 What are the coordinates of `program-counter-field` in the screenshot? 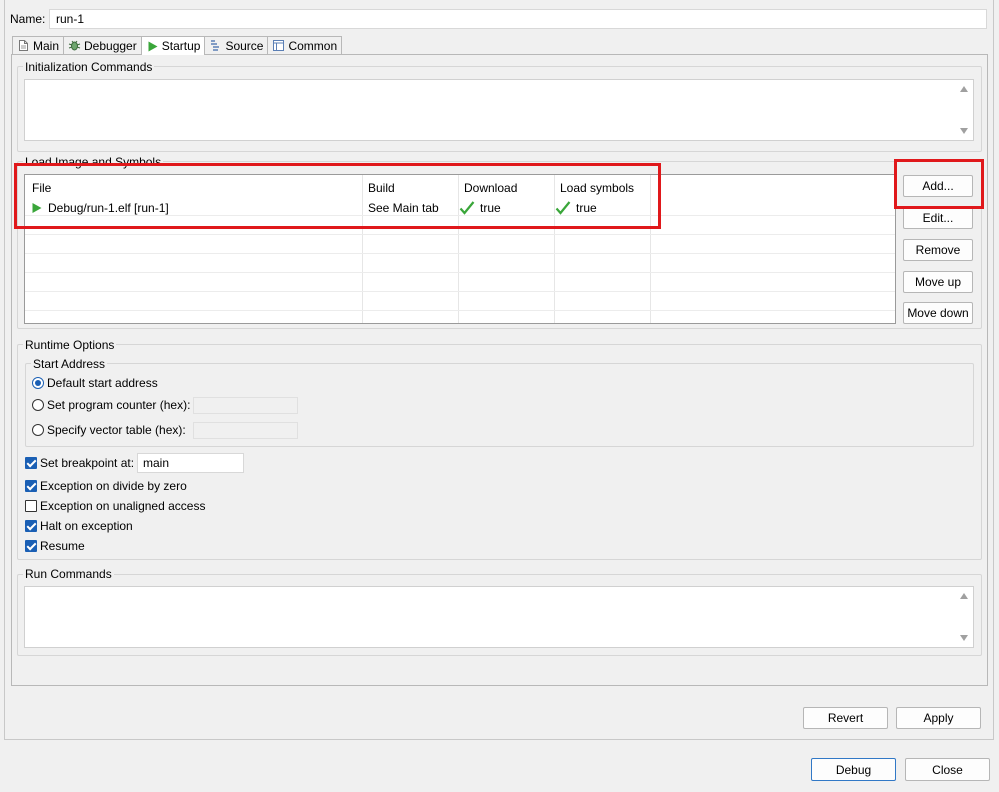 It's located at (245, 405).